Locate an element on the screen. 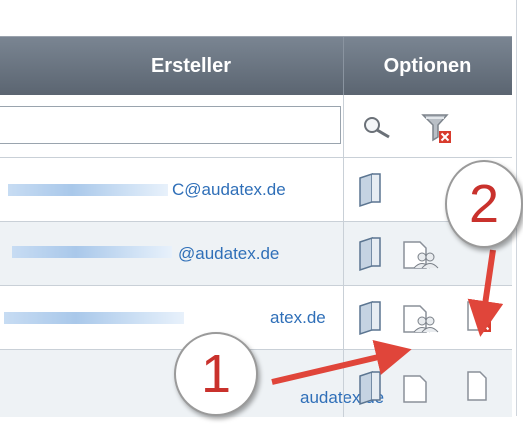  callout-1: 1 is located at coordinates (216, 374).